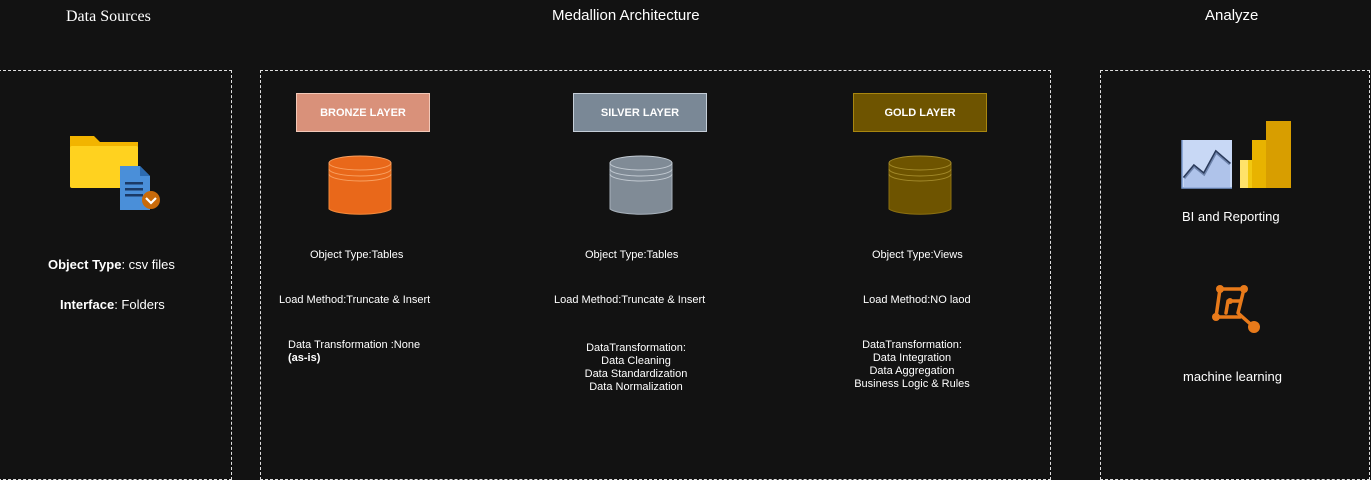 This screenshot has width=1371, height=480. I want to click on folder-icon, so click(116, 169).